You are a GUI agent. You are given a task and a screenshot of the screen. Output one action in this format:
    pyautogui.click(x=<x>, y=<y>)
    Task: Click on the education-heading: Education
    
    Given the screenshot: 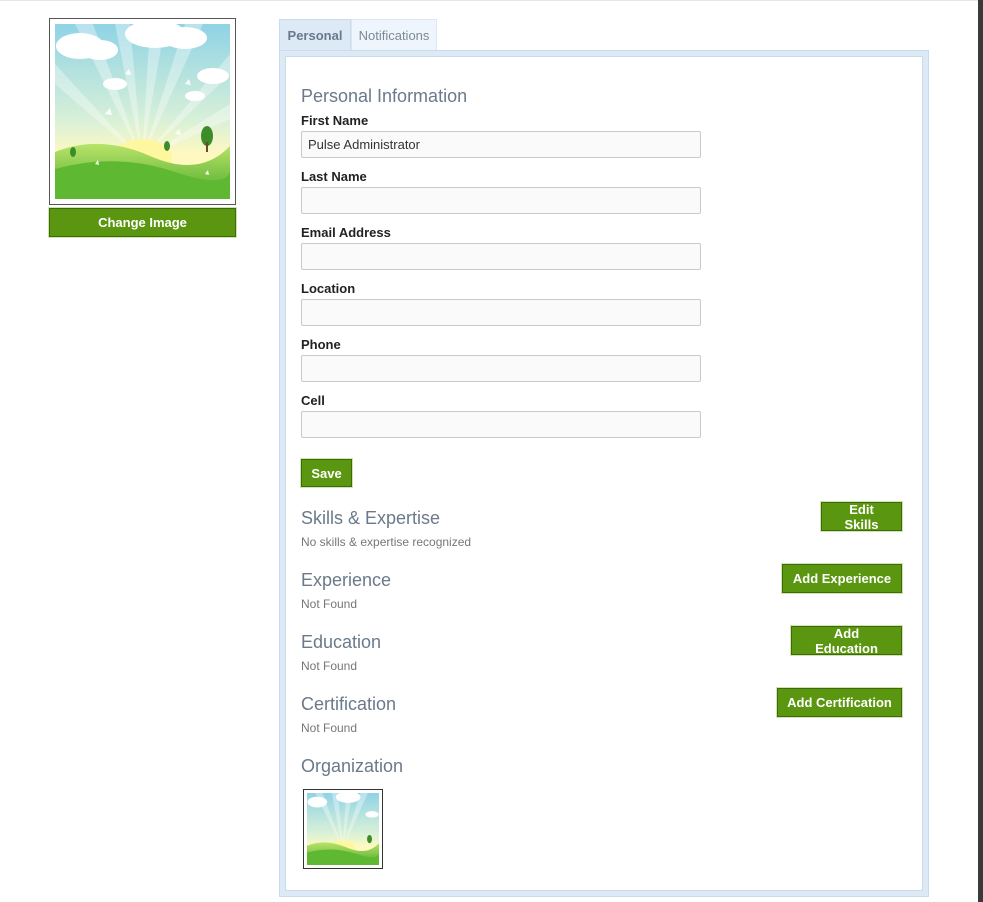 What is the action you would take?
    pyautogui.click(x=341, y=642)
    